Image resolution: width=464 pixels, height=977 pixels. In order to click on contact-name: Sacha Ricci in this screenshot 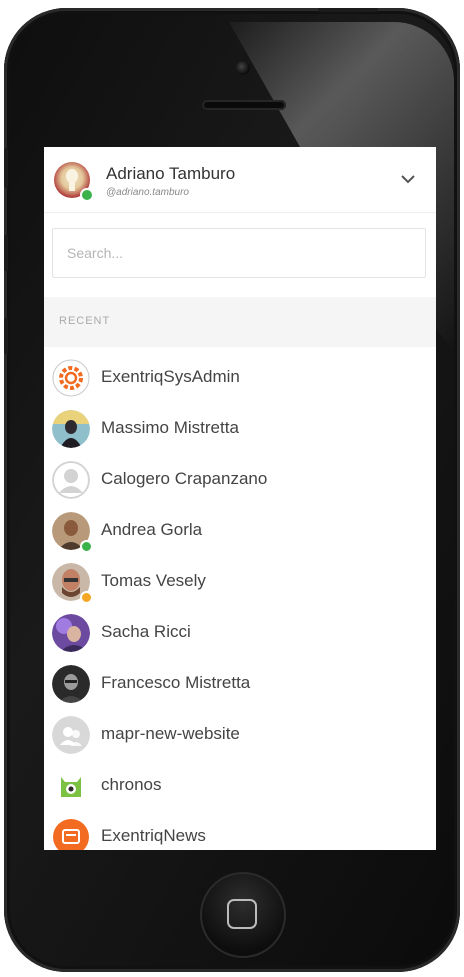, I will do `click(146, 631)`.